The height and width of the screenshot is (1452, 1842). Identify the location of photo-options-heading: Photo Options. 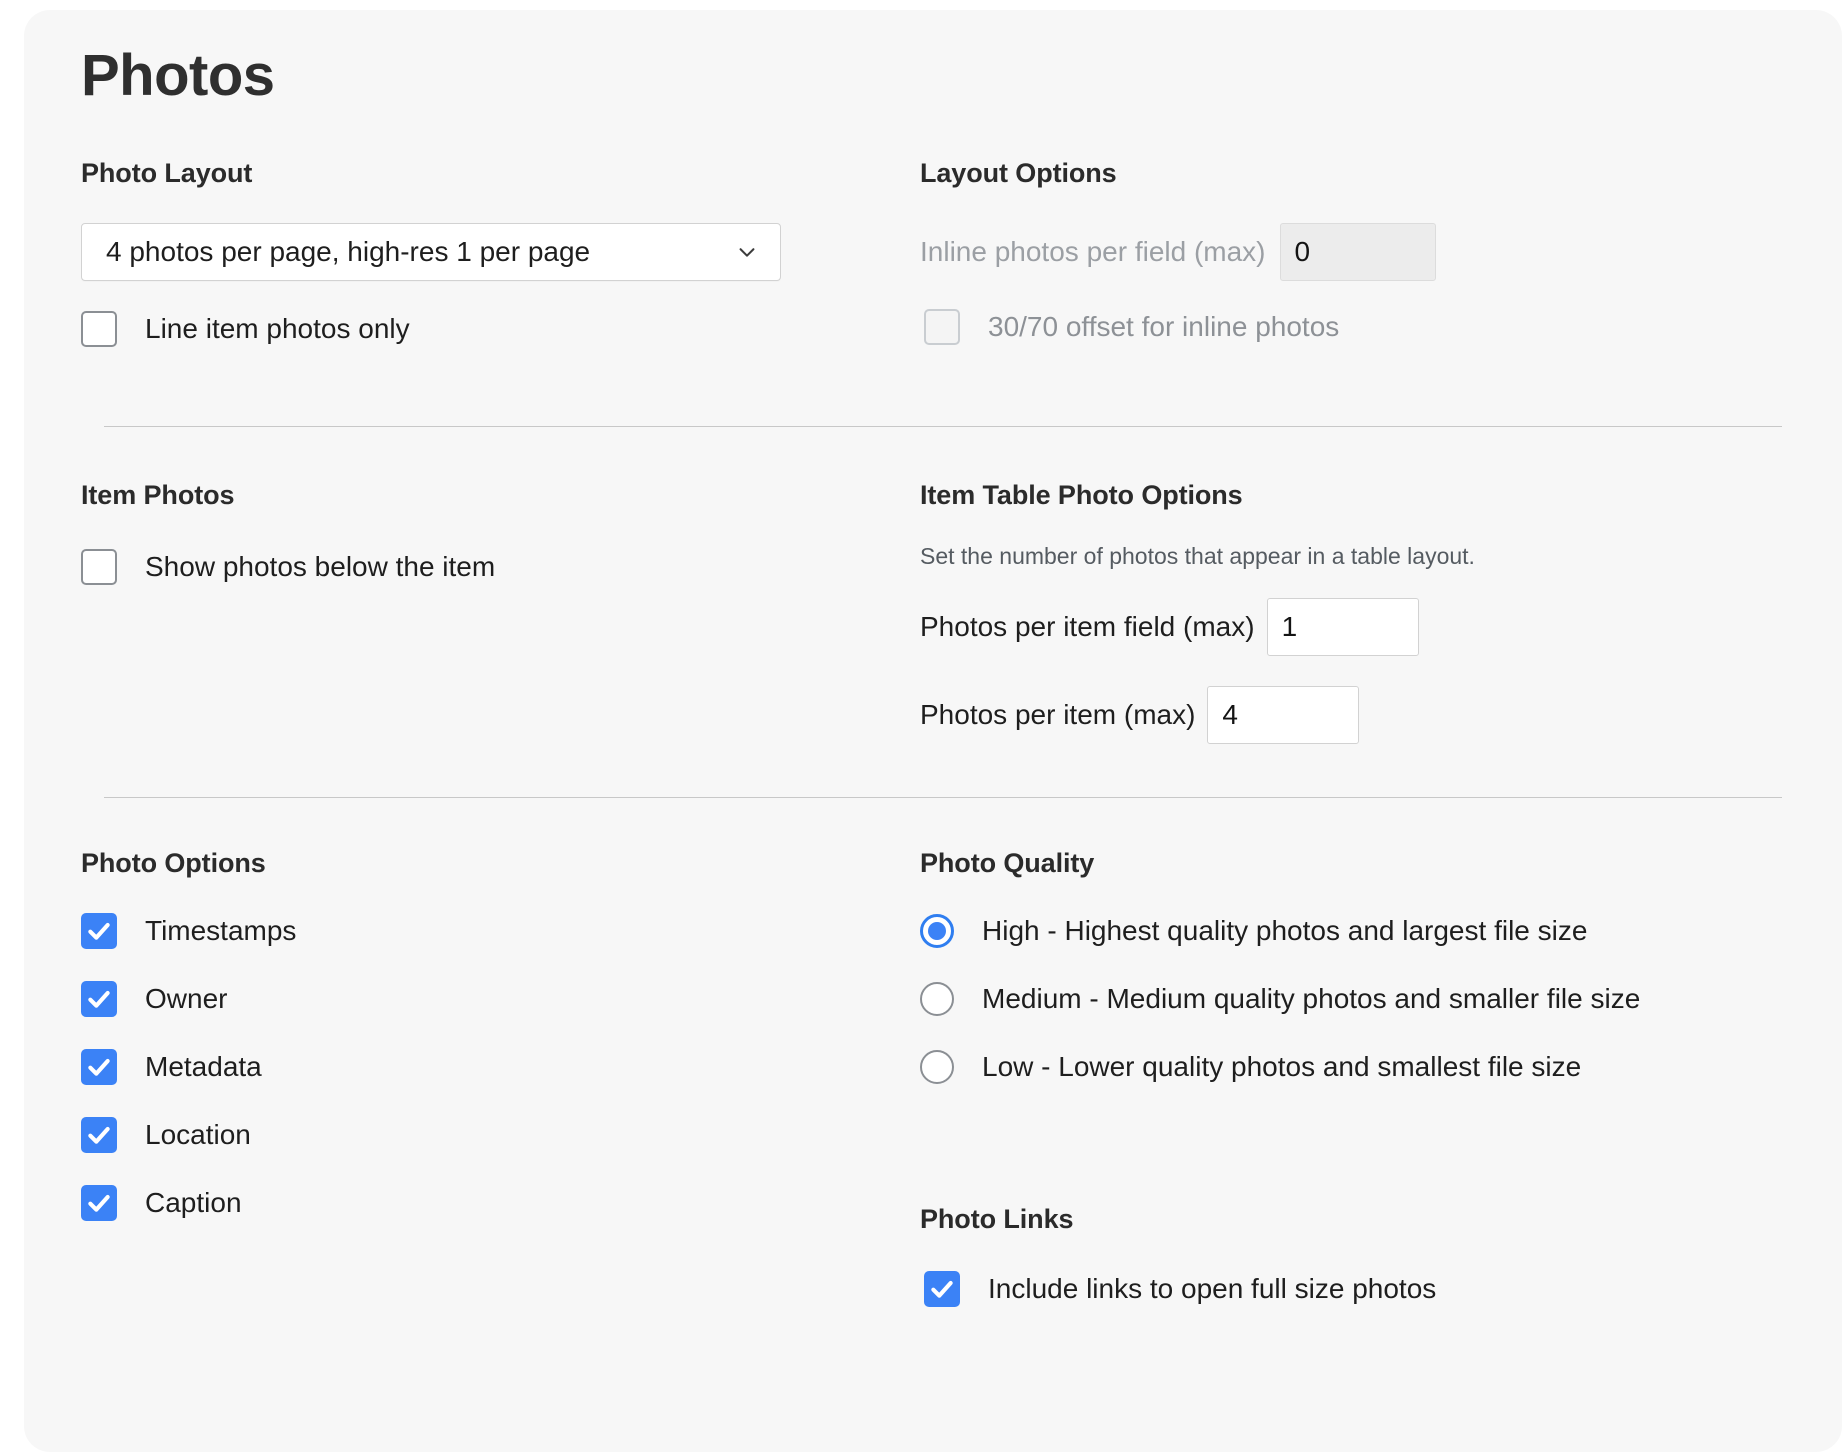
(173, 863).